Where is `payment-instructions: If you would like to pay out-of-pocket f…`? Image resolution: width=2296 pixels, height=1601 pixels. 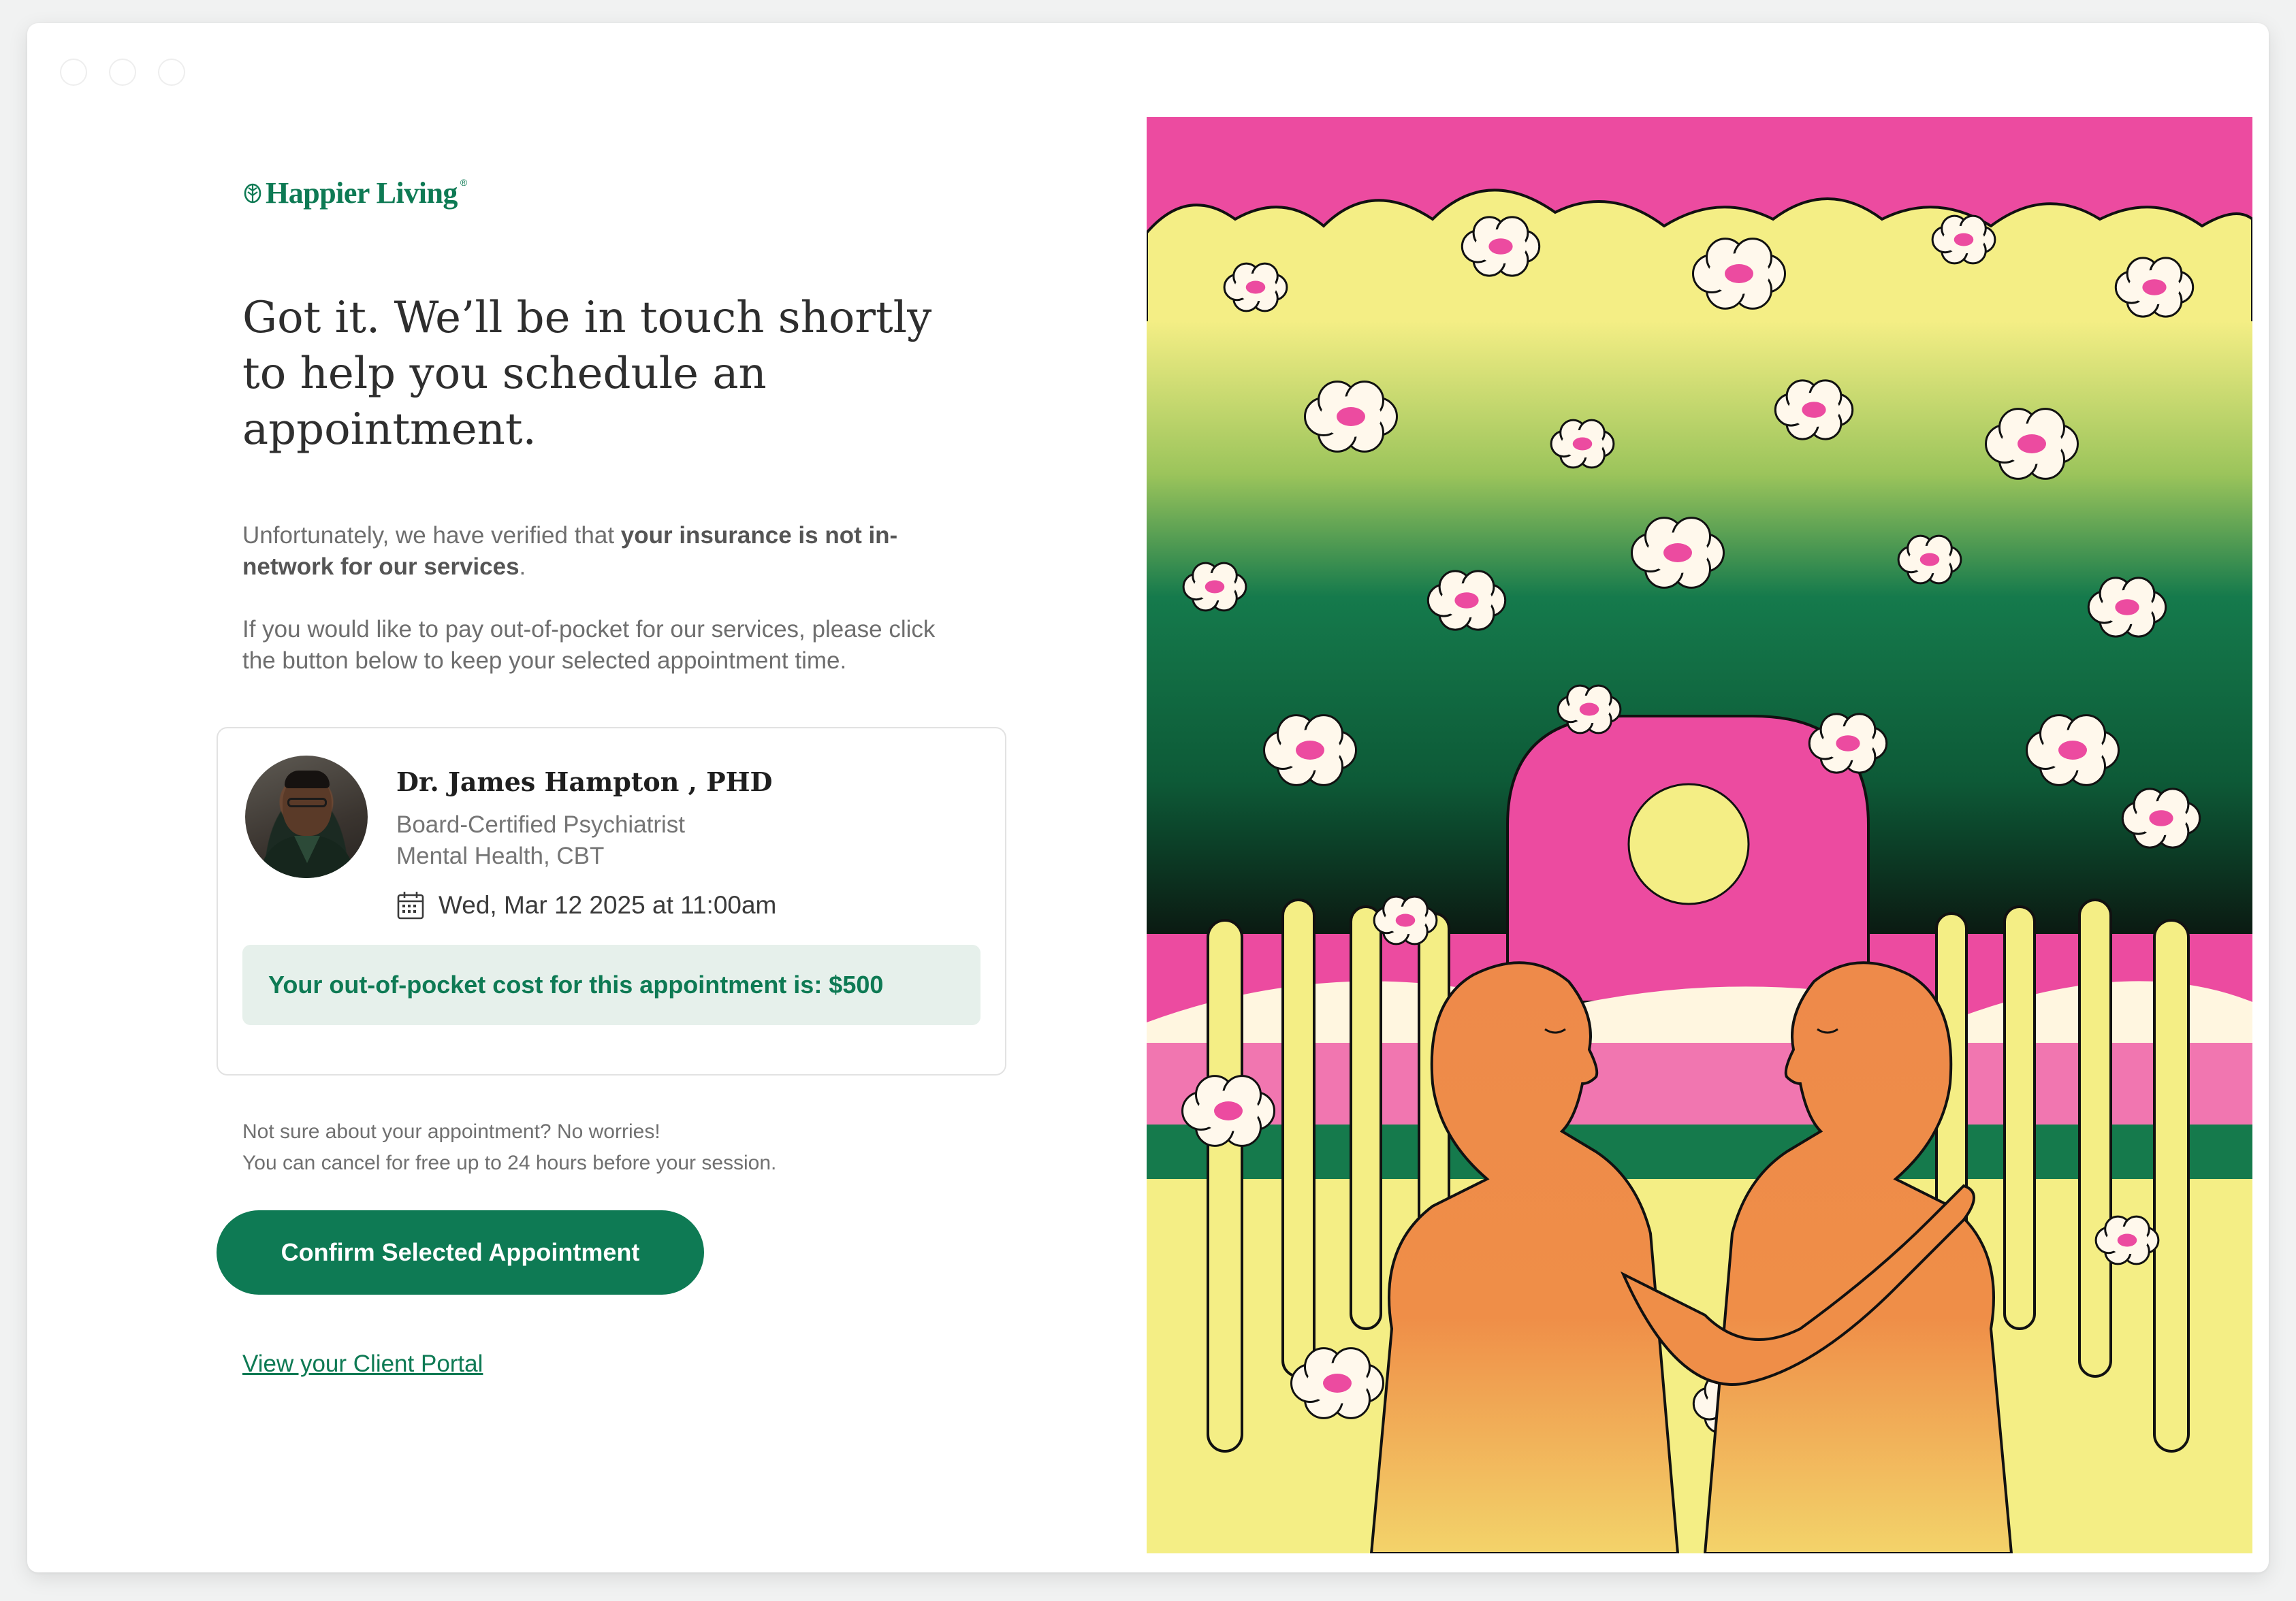 payment-instructions: If you would like to pay out-of-pocket f… is located at coordinates (589, 645).